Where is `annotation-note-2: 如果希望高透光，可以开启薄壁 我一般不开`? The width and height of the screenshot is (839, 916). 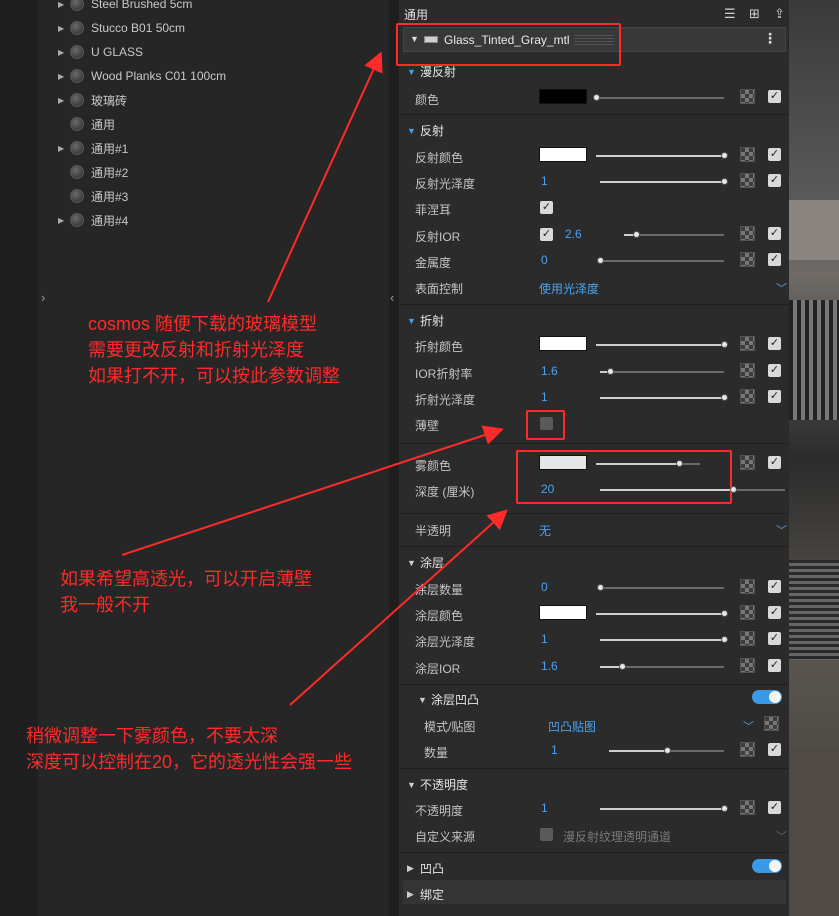
annotation-note-2: 如果希望高透光，可以开启薄壁 我一般不开 is located at coordinates (186, 592).